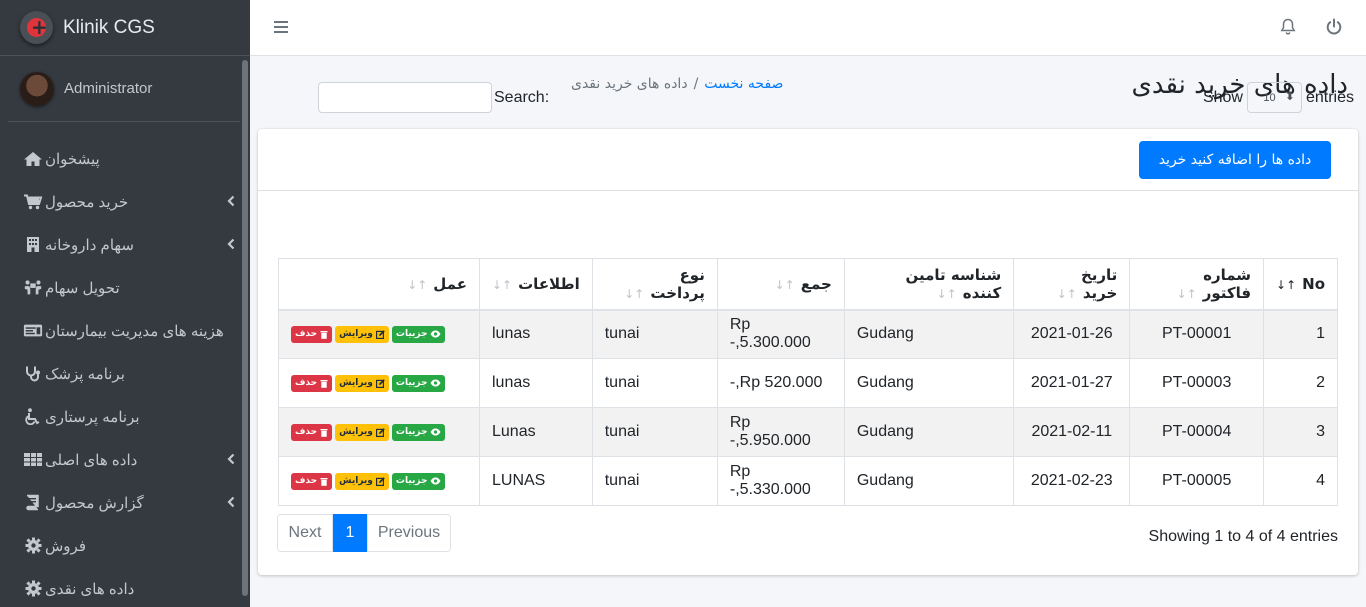 The height and width of the screenshot is (607, 1366). I want to click on stethoscope-icon, so click(33, 374).